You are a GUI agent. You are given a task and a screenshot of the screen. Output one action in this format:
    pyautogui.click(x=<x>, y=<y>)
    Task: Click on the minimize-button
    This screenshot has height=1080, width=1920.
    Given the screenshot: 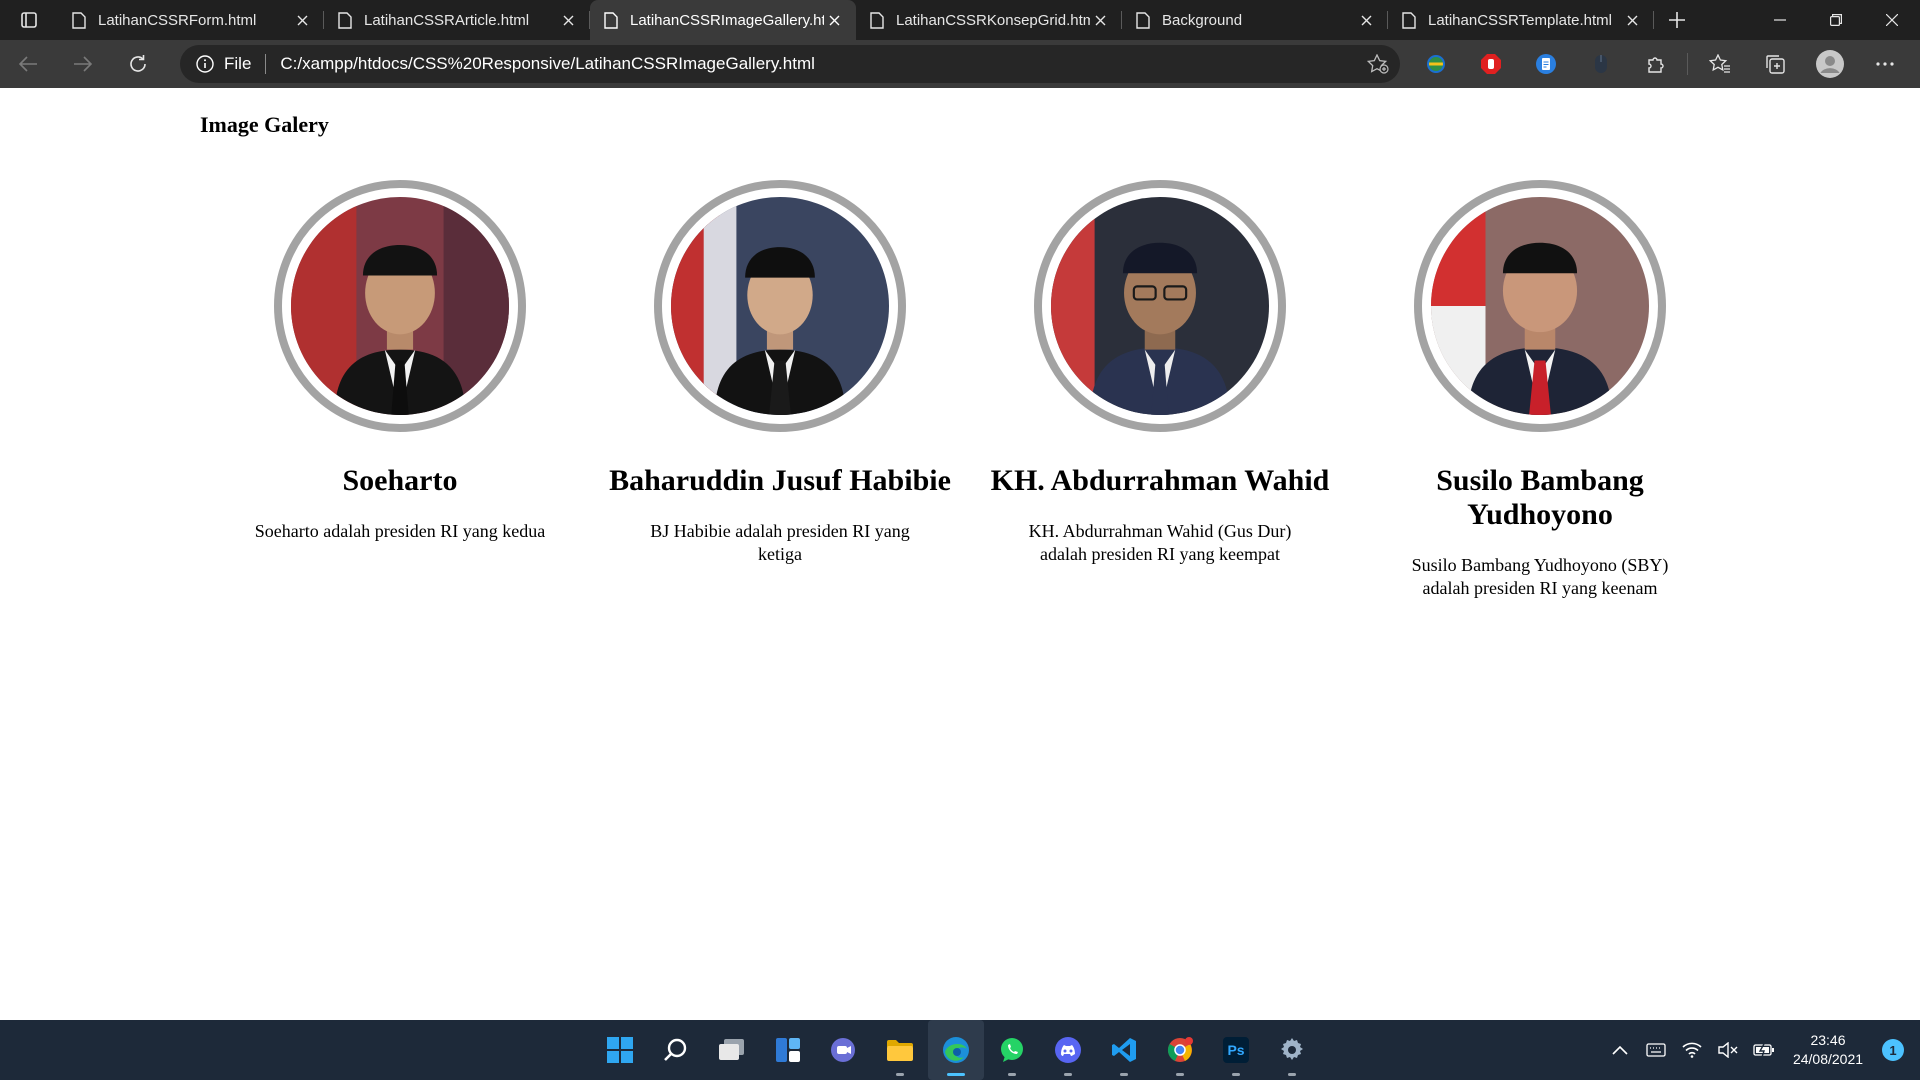 What is the action you would take?
    pyautogui.click(x=1780, y=20)
    